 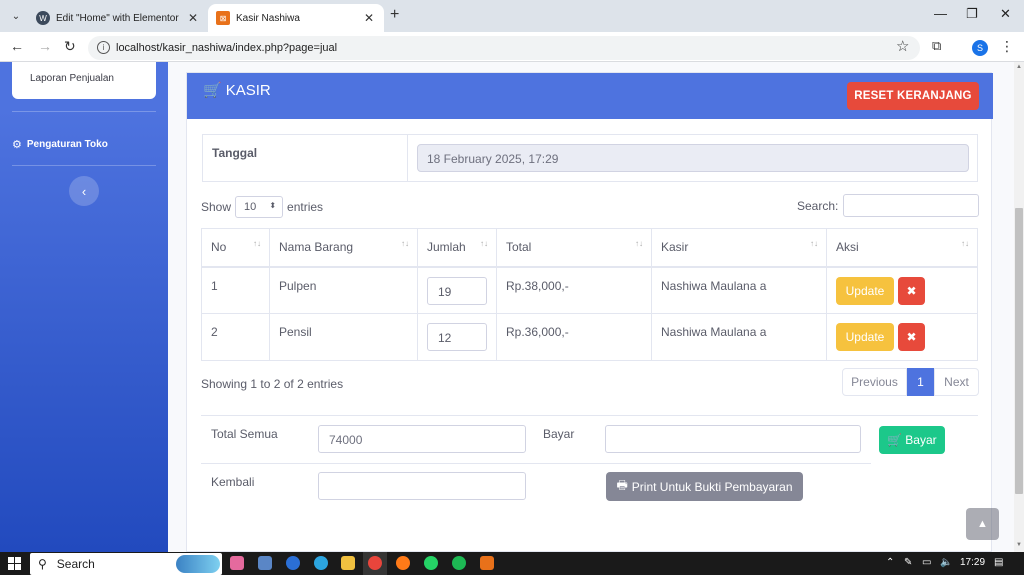 What do you see at coordinates (343, 247) in the screenshot?
I see `column-header-nama-barang: Nama Barang ↑↓` at bounding box center [343, 247].